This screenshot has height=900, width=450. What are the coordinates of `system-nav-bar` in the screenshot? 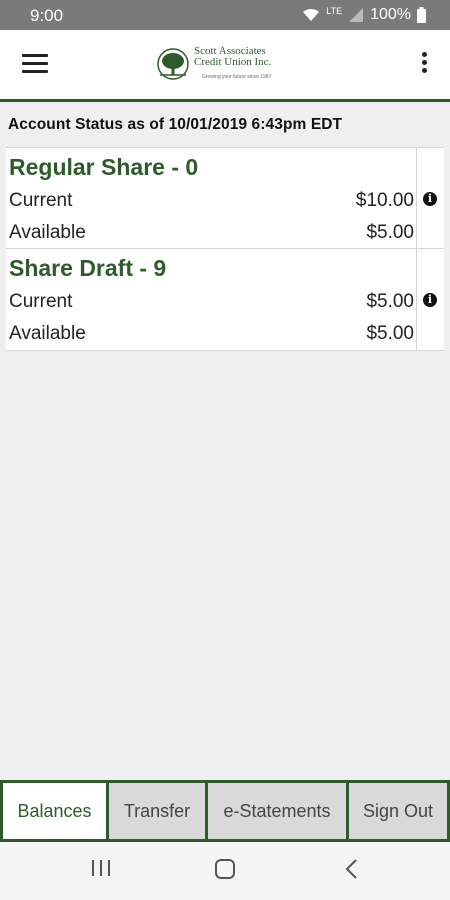 It's located at (225, 871).